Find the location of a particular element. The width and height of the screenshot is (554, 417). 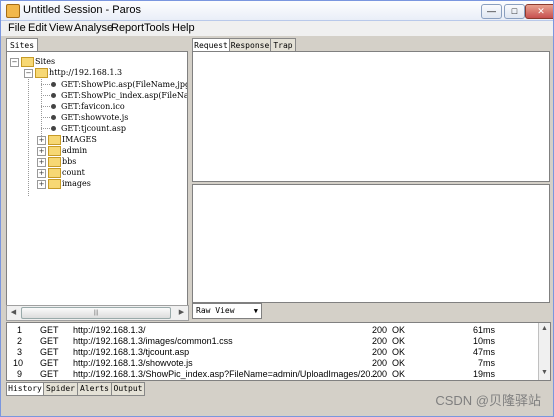

history-url: http://192.168.1.3/tjcount.asp is located at coordinates (131, 352).